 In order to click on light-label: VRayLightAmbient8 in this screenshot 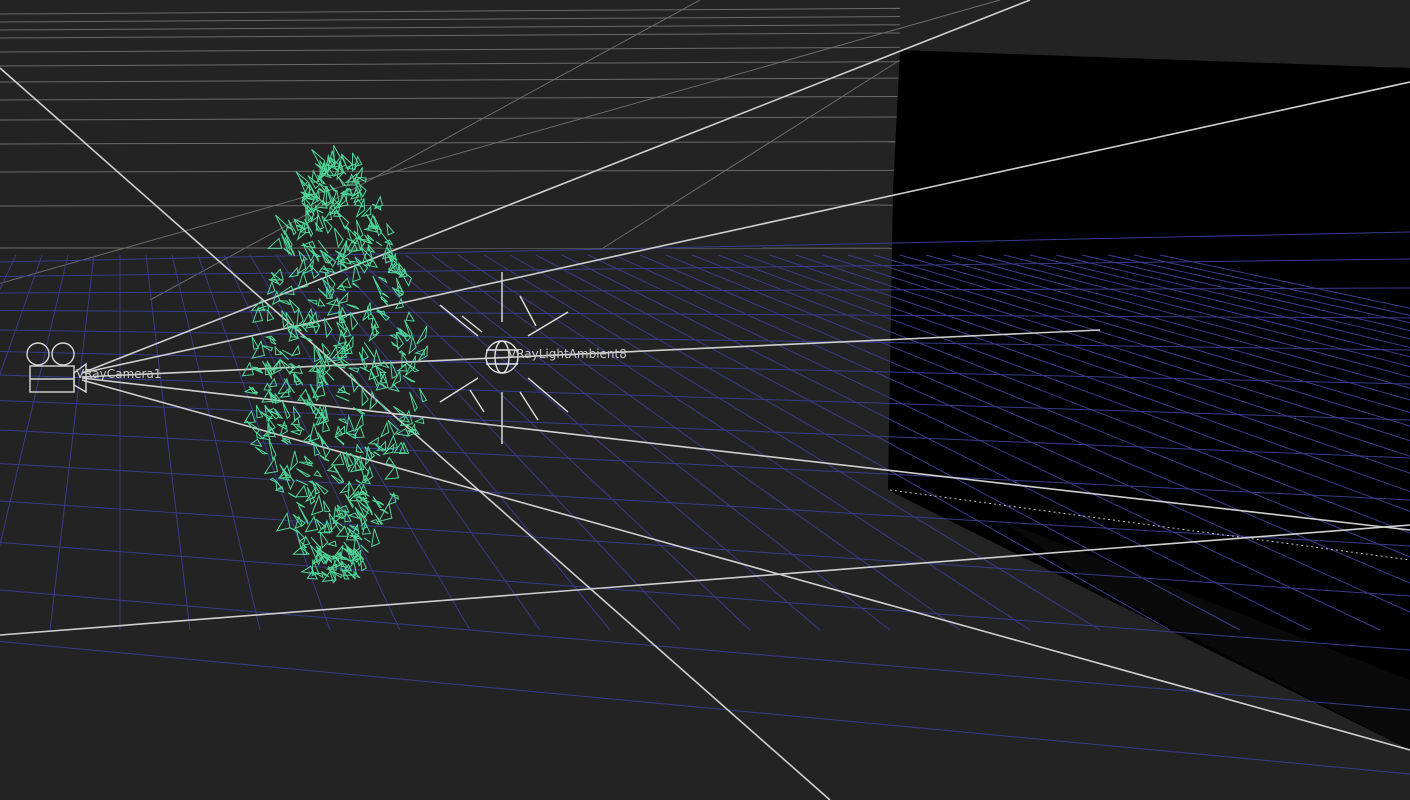, I will do `click(567, 354)`.